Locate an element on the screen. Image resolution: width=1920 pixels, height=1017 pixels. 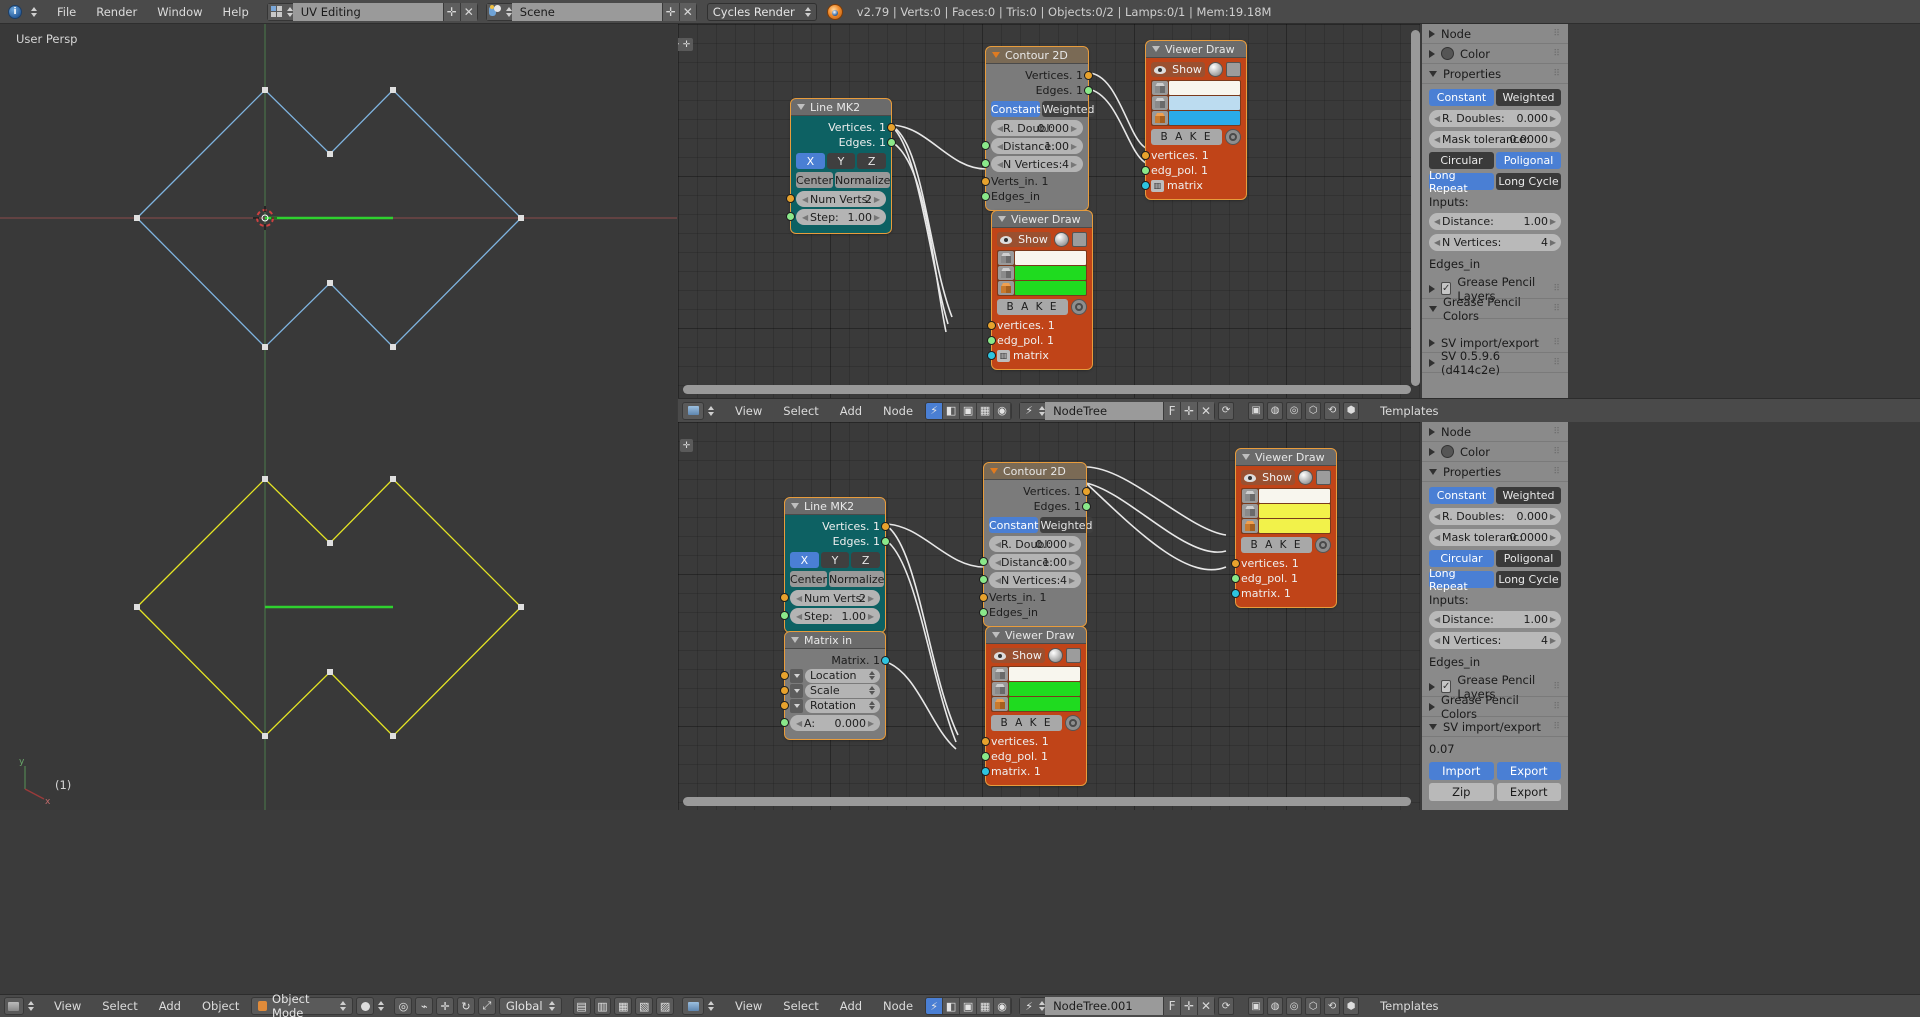
output-vertices: Vertices. 1 is located at coordinates (1040, 491).